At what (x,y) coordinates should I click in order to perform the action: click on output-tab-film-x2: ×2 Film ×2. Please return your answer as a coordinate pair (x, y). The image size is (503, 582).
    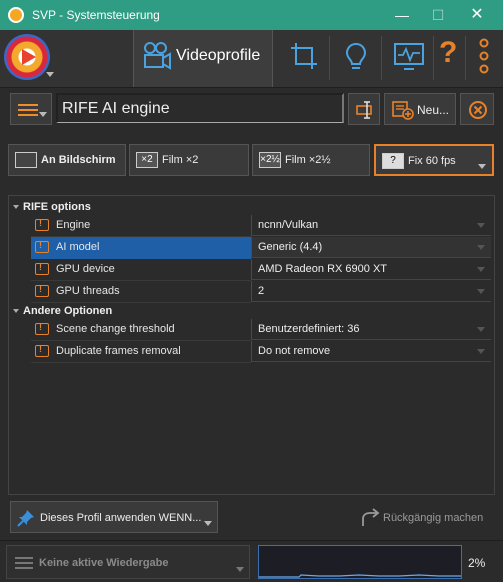
    Looking at the image, I should click on (189, 160).